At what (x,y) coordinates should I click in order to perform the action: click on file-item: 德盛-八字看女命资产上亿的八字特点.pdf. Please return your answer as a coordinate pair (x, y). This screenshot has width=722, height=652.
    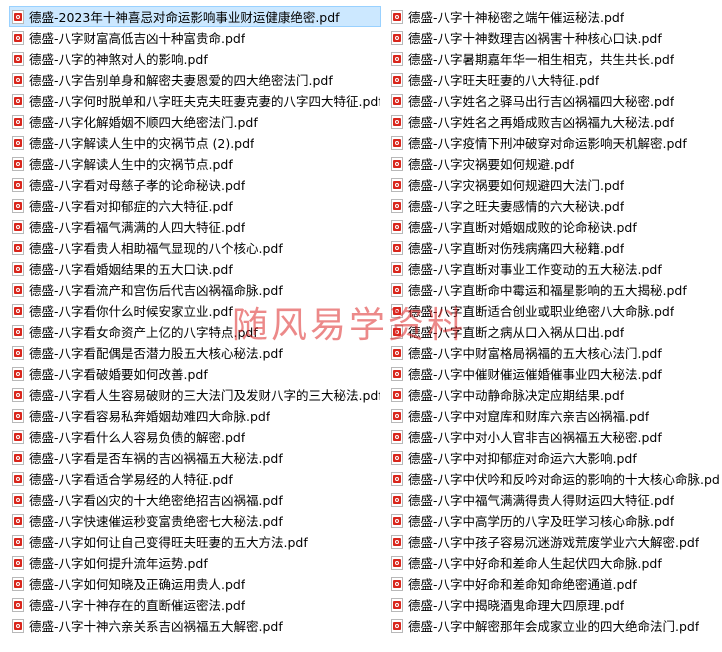
    Looking at the image, I should click on (195, 331).